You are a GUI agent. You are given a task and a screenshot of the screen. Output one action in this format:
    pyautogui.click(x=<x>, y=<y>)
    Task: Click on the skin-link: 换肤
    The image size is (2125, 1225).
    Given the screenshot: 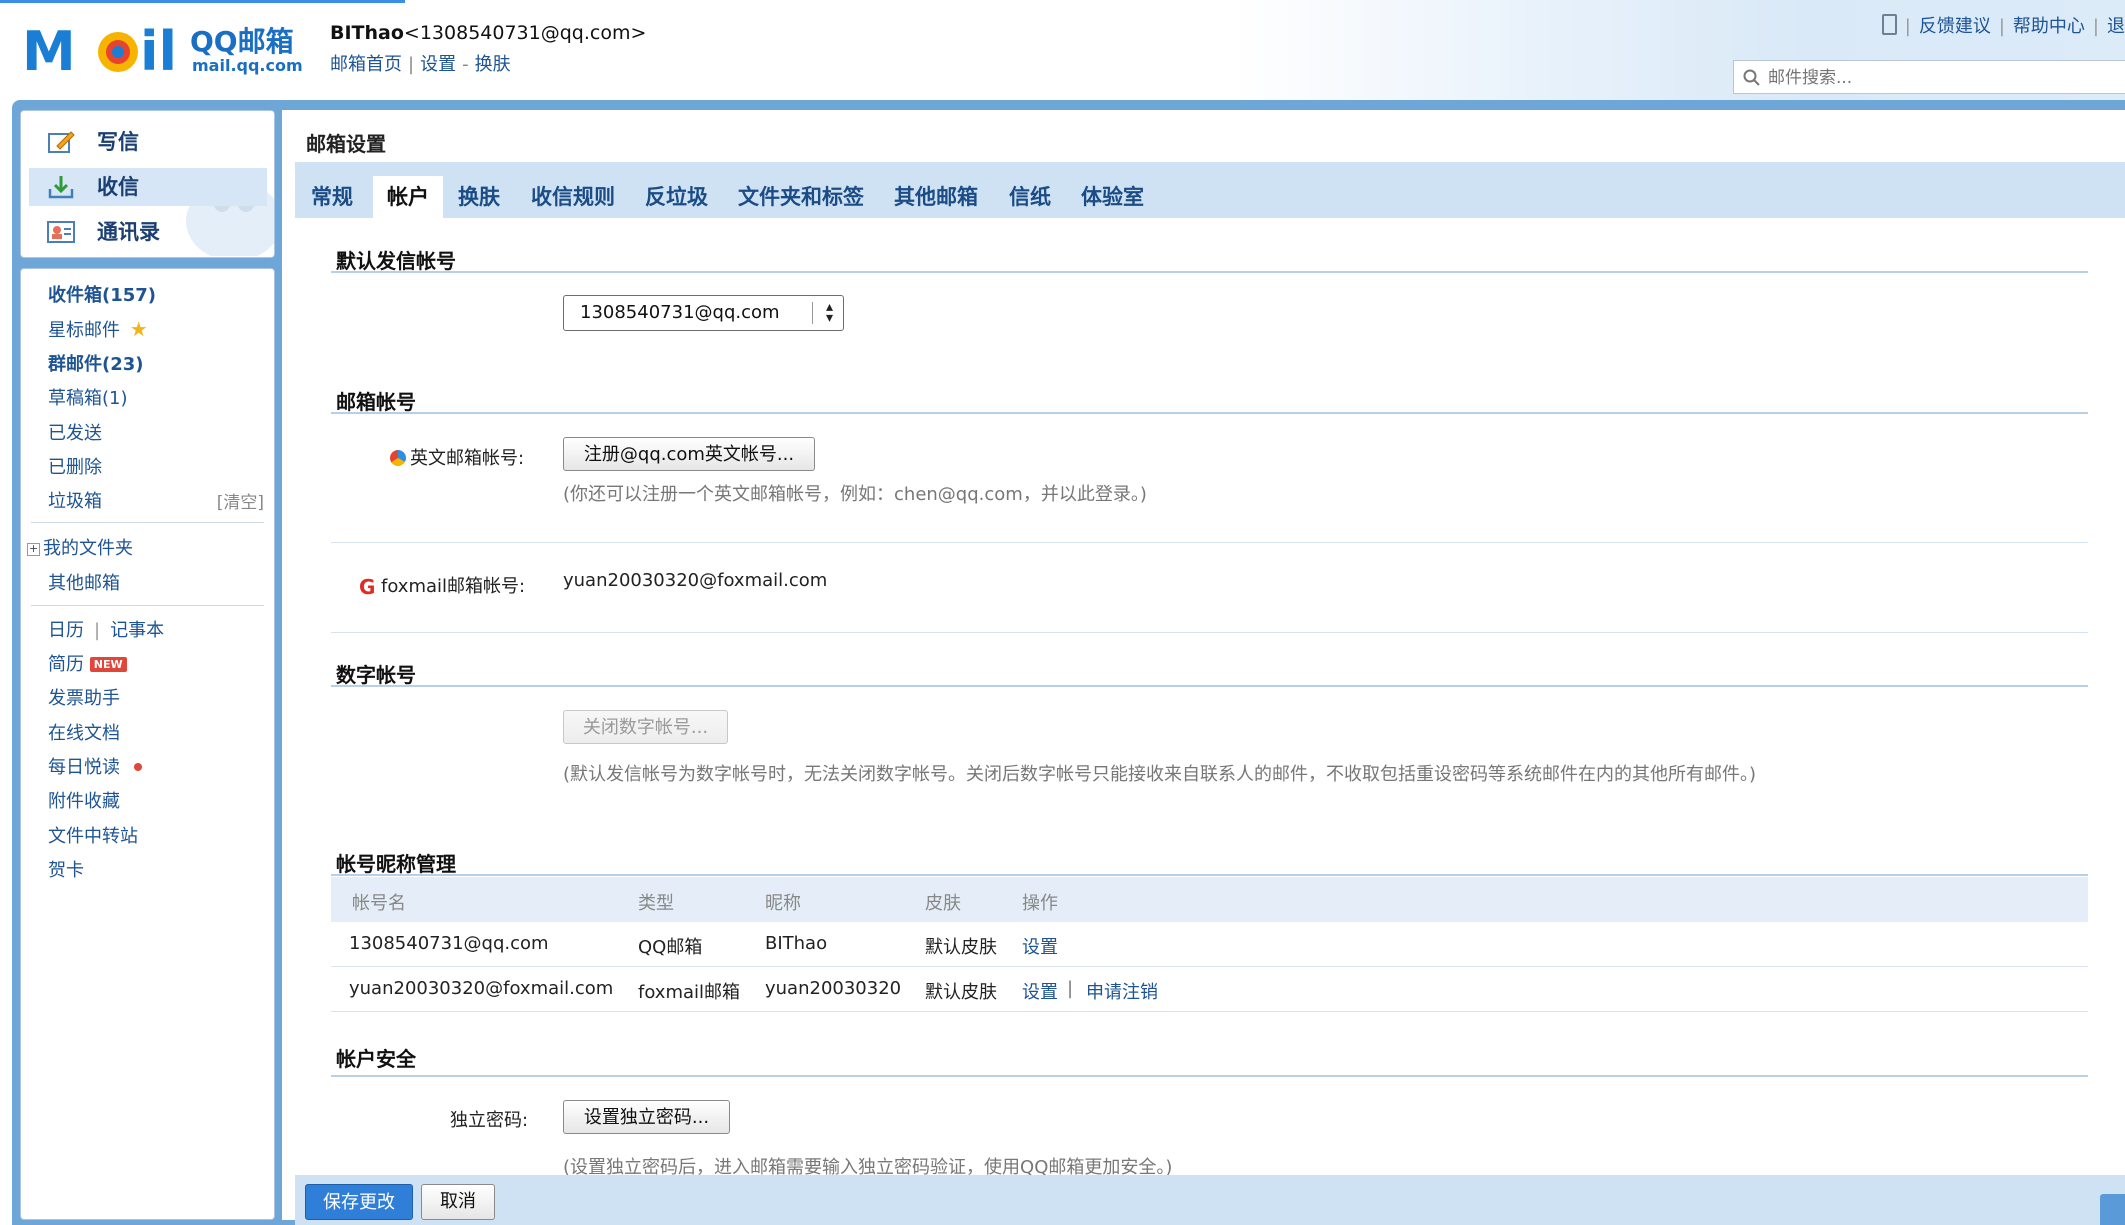 What is the action you would take?
    pyautogui.click(x=493, y=64)
    